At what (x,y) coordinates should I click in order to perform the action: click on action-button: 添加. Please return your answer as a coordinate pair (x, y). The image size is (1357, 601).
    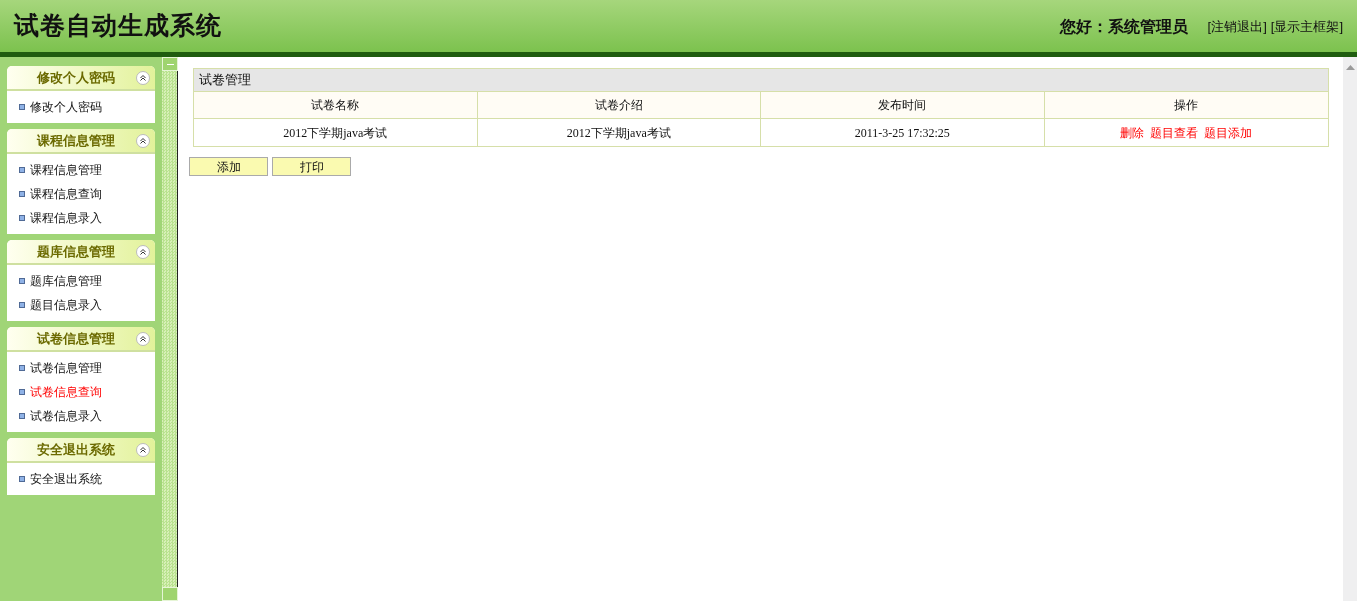
    Looking at the image, I should click on (228, 166).